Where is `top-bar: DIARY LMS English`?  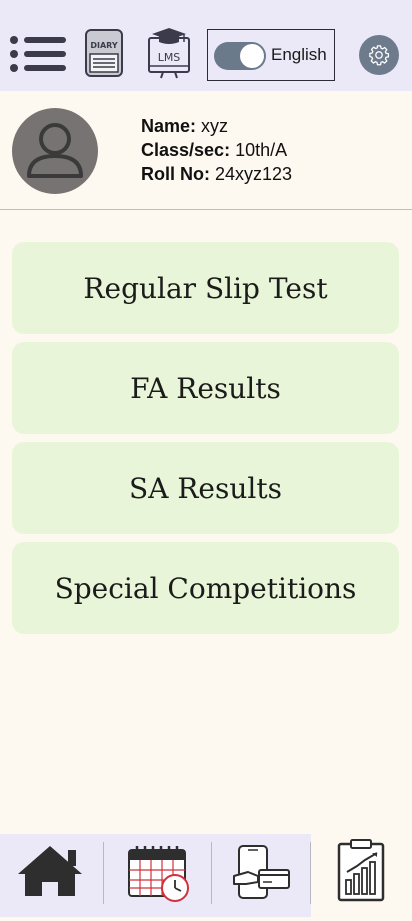
top-bar: DIARY LMS English is located at coordinates (206, 45).